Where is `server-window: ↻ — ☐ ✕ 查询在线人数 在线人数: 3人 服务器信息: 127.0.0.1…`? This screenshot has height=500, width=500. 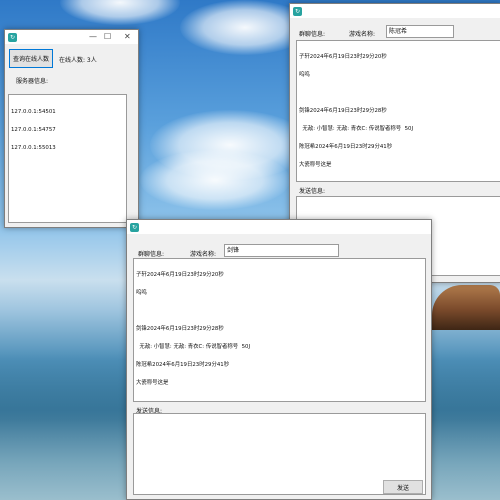 server-window: ↻ — ☐ ✕ 查询在线人数 在线人数: 3人 服务器信息: 127.0.0.1… is located at coordinates (71, 128).